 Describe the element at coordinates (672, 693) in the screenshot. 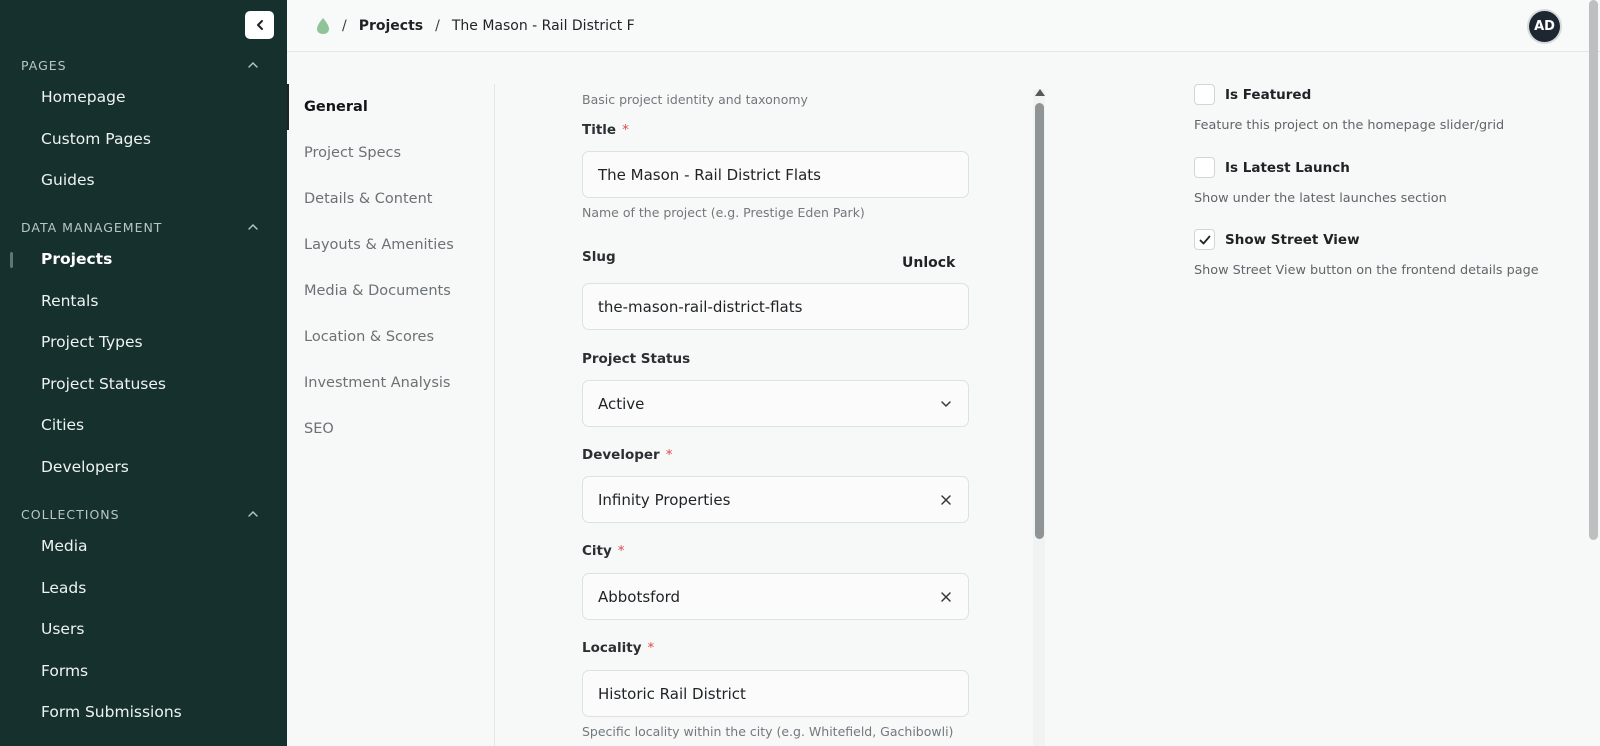

I see `locality-input-value: Historic Rail District` at that location.